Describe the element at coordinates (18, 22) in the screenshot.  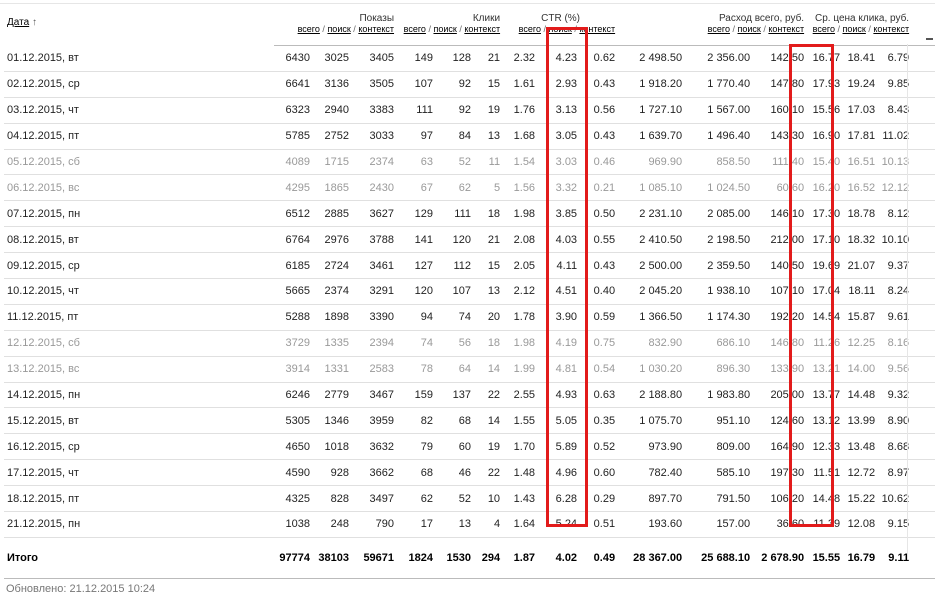
I see `date-sort-link: Дата` at that location.